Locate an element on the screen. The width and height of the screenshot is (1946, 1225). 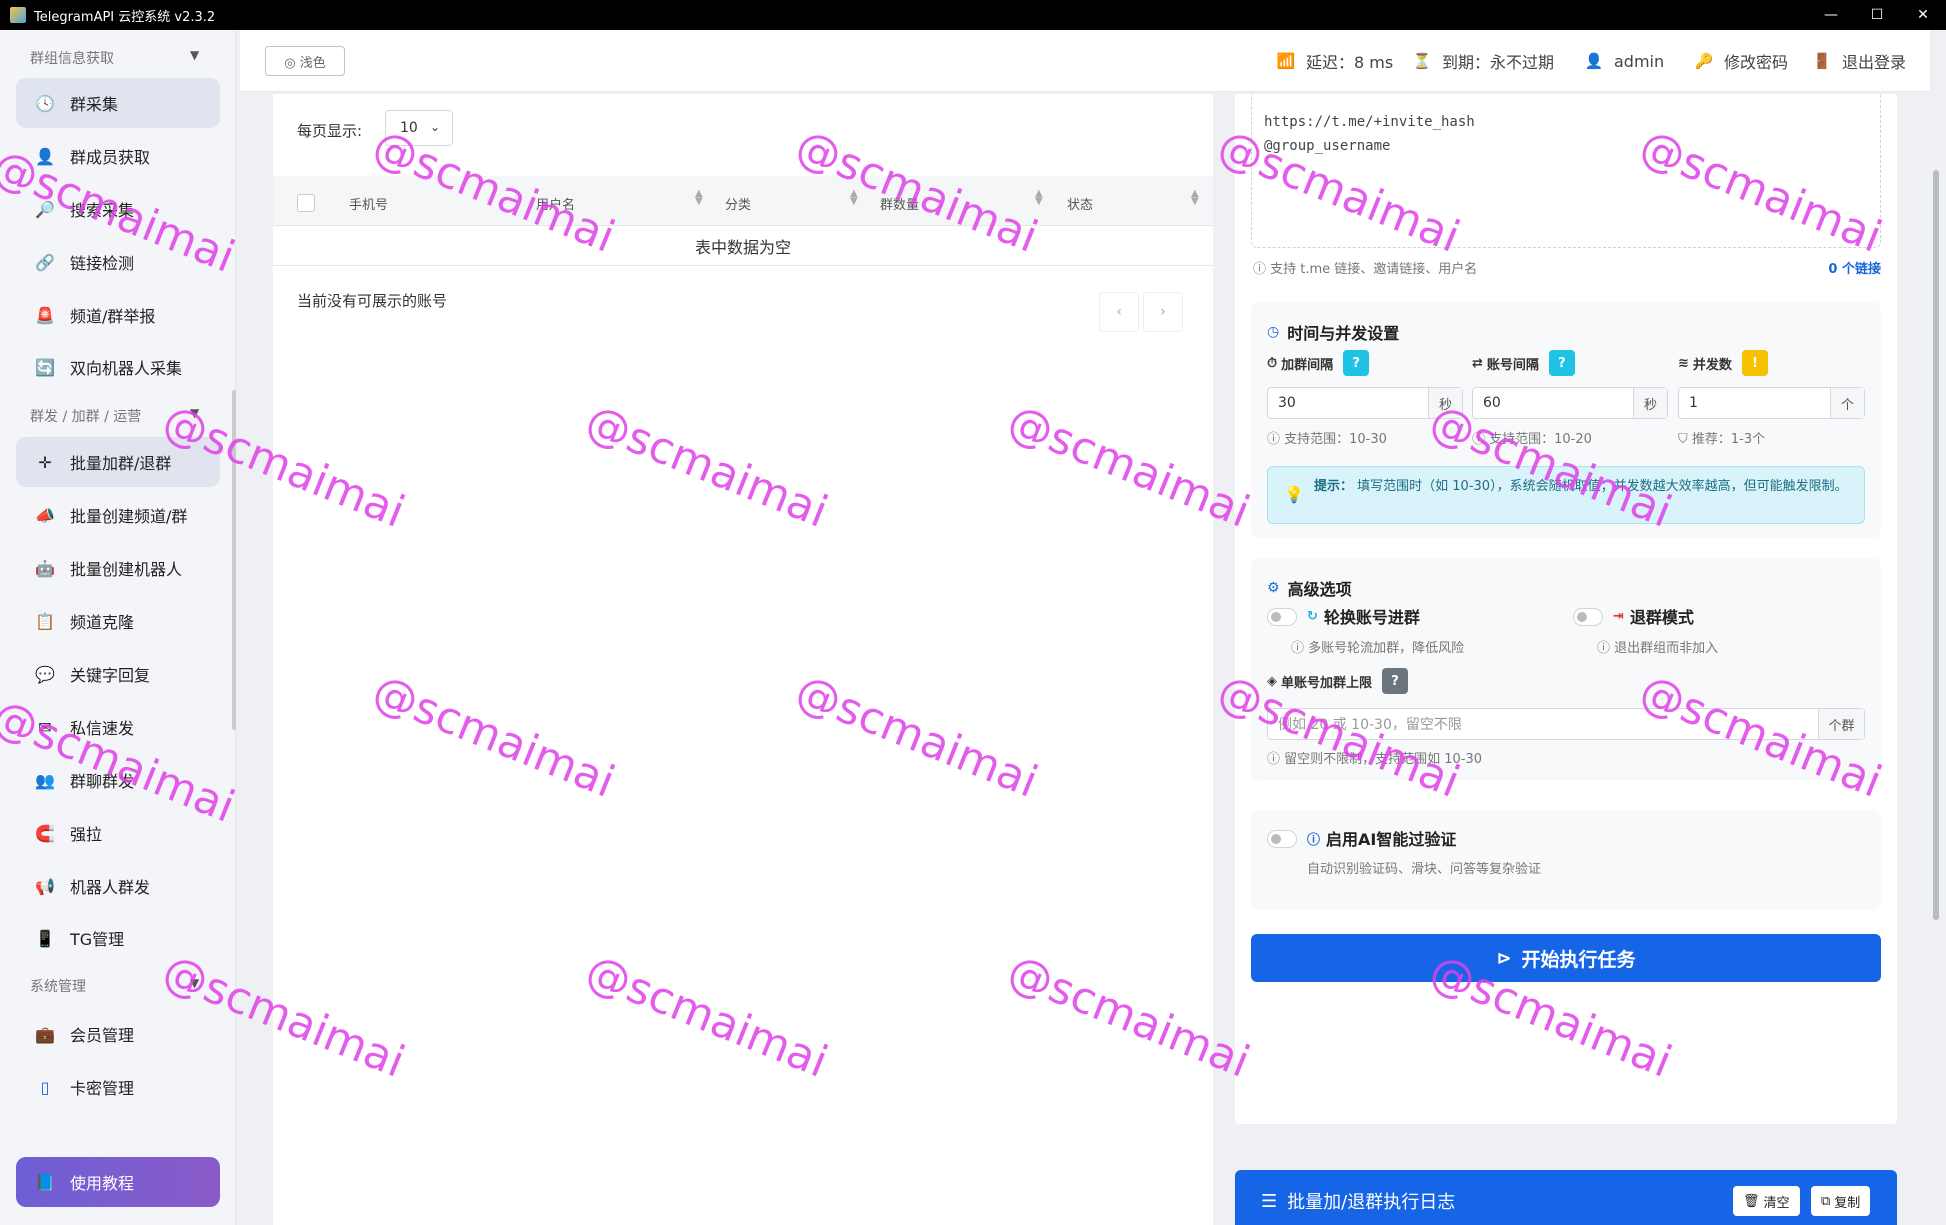
expire-indicator: ⏳ 到期：永不过期 is located at coordinates (1483, 62).